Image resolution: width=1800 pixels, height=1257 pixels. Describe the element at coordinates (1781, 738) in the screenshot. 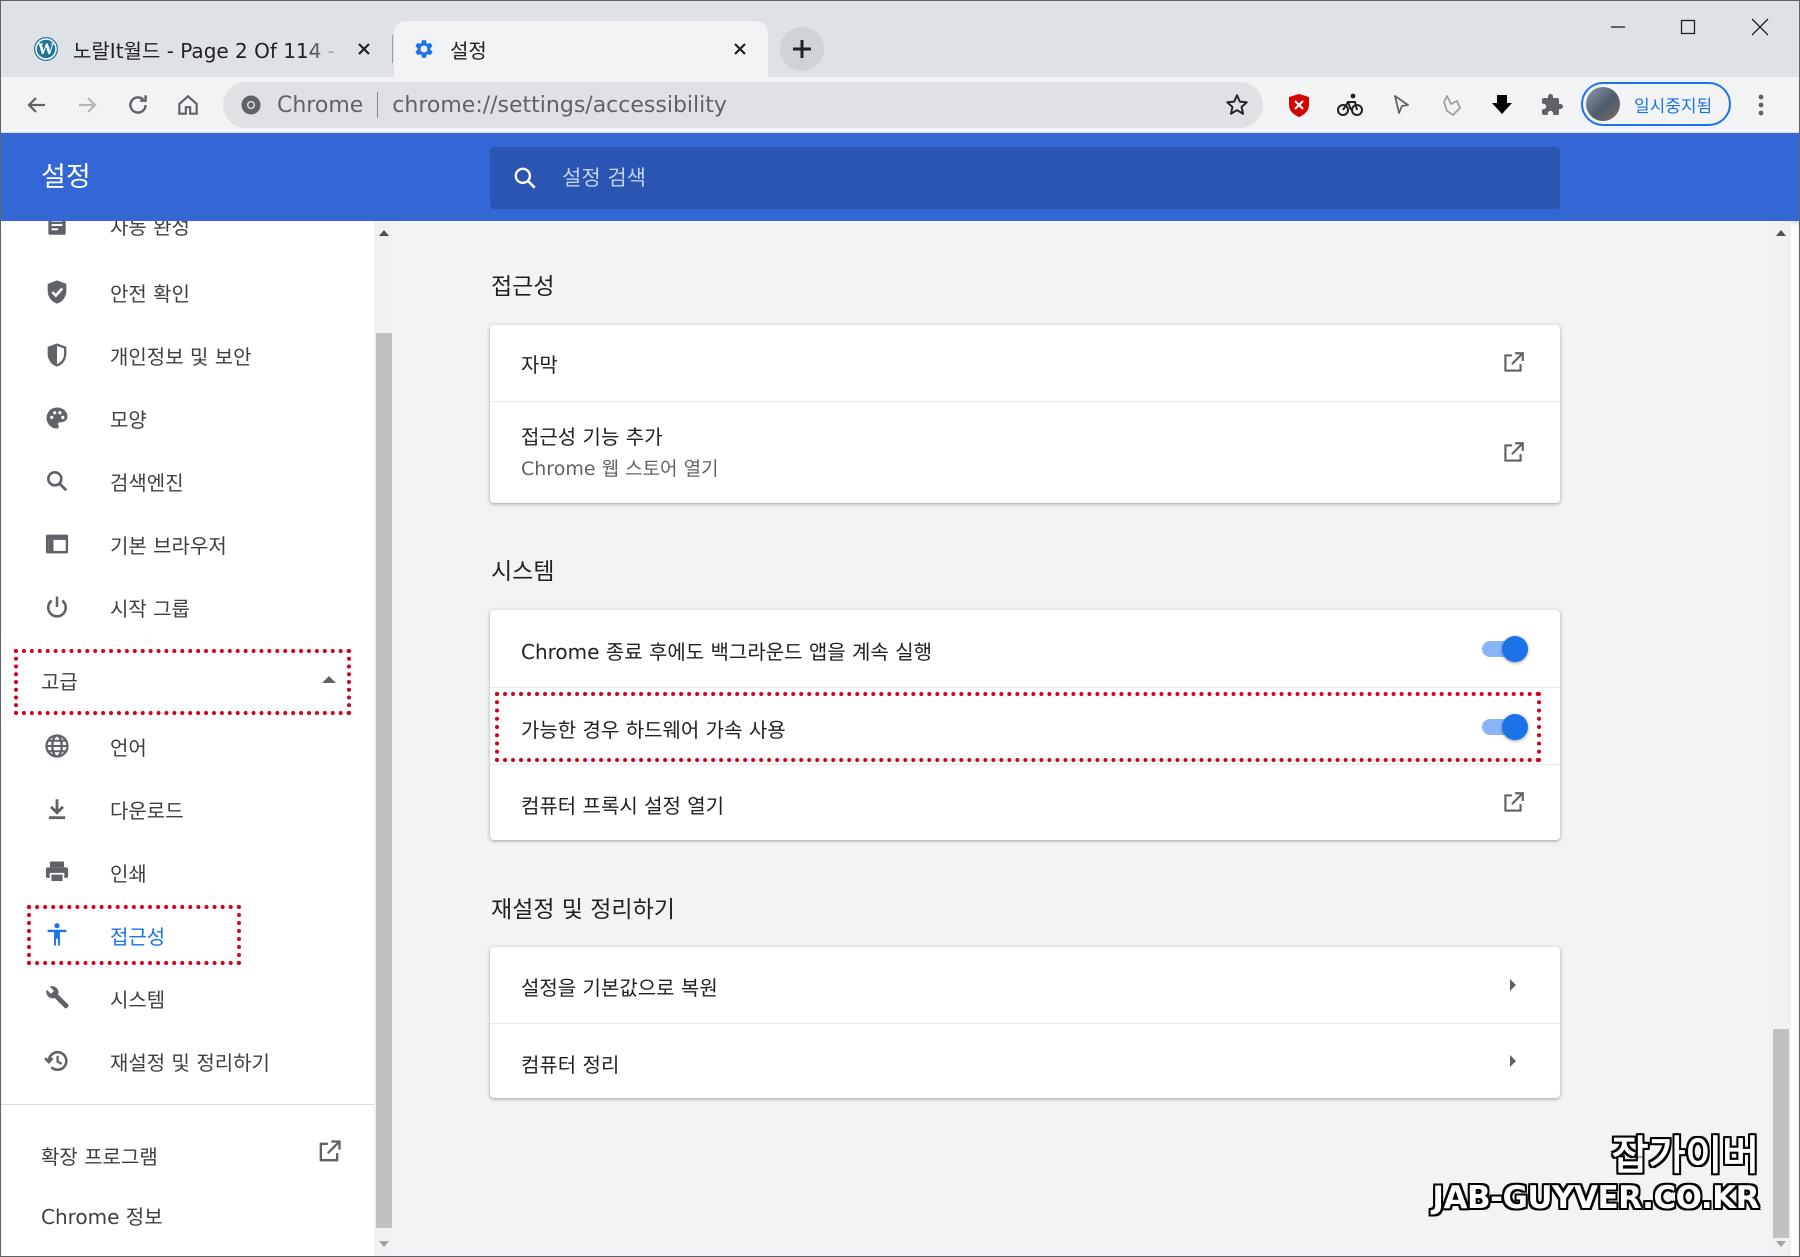

I see `main-scrollbar` at that location.